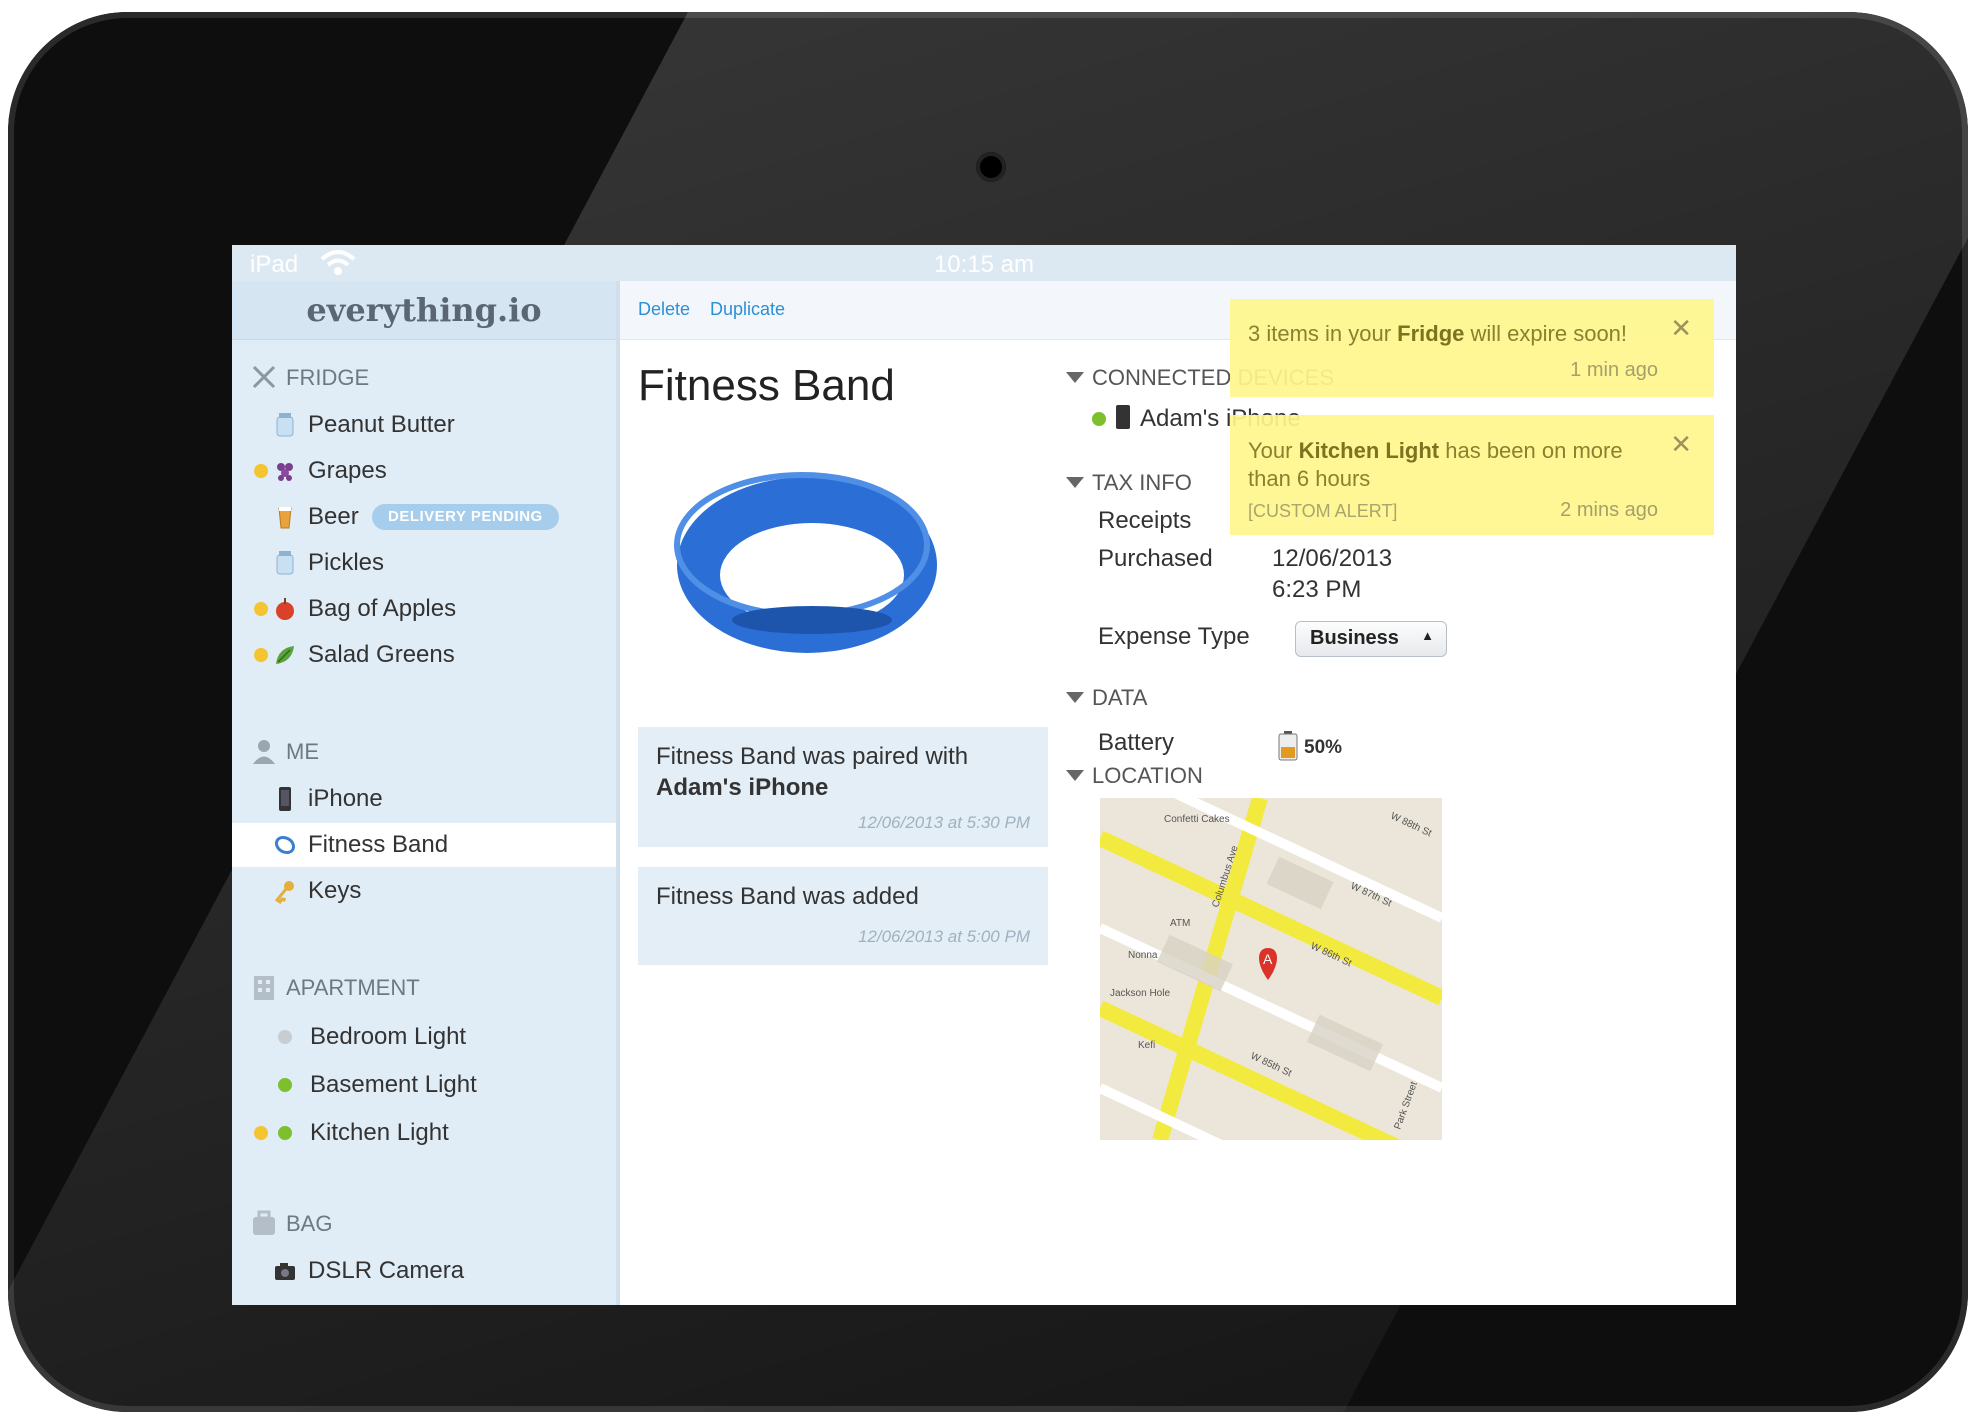 This screenshot has width=1982, height=1412. Describe the element at coordinates (812, 756) in the screenshot. I see `activity-text: Fitness Band was paired with` at that location.